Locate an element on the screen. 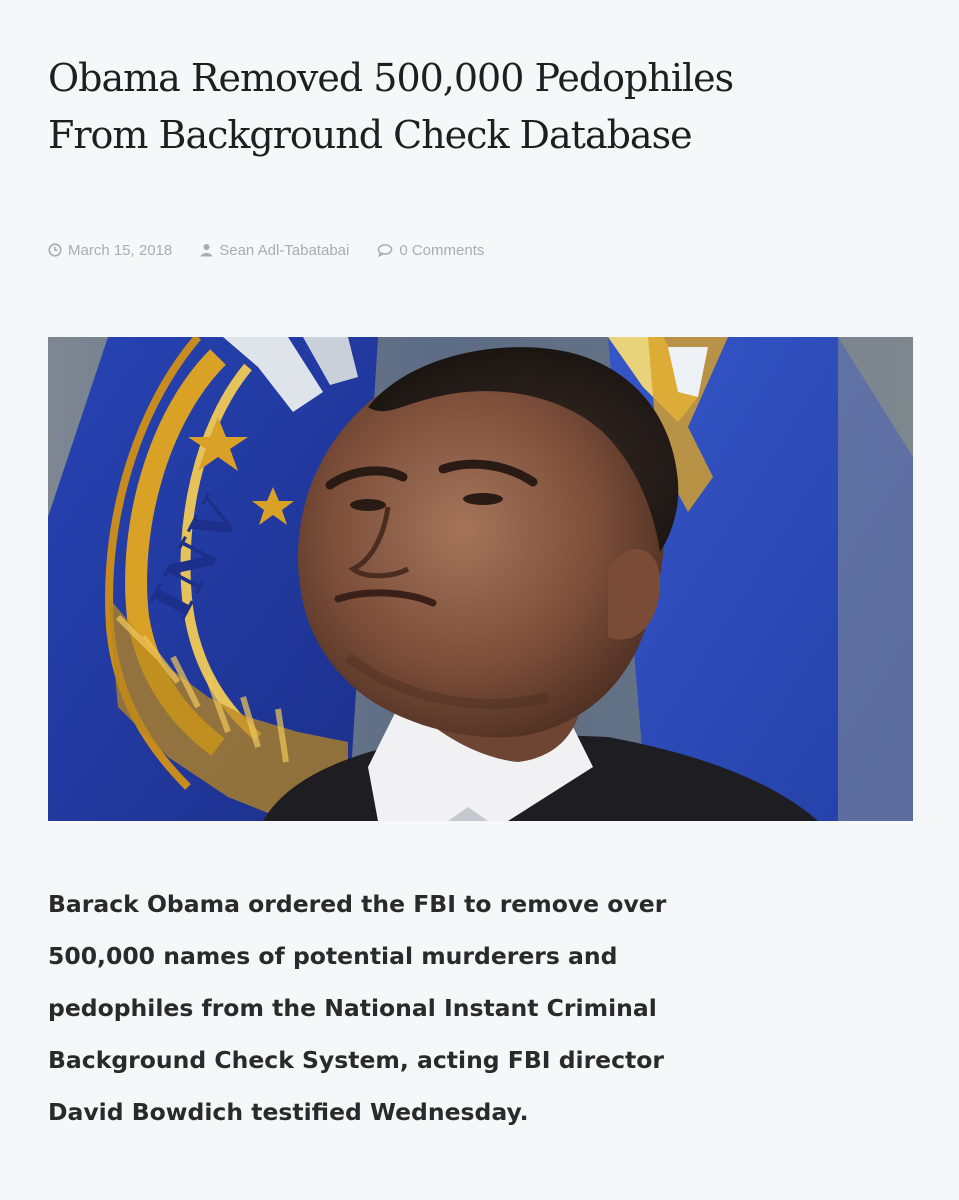 This screenshot has height=1200, width=959. meta-author: Sean Adl-Tabatabai is located at coordinates (274, 250).